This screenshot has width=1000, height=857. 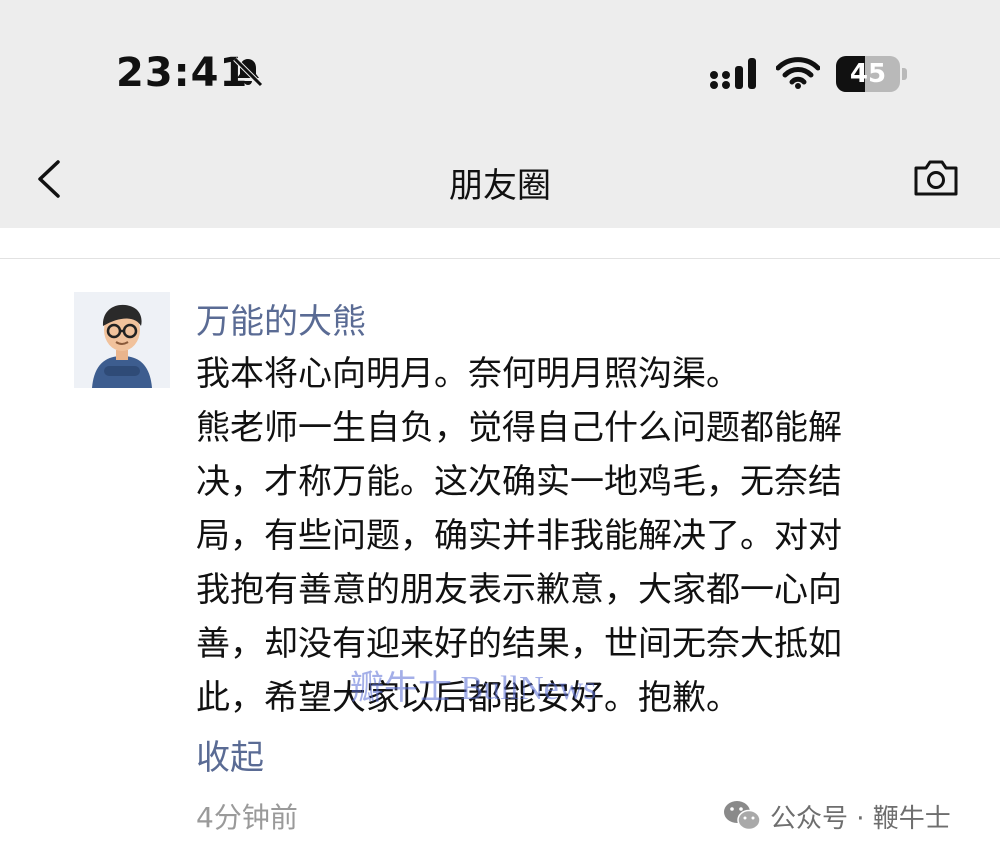 What do you see at coordinates (281, 318) in the screenshot?
I see `author-name: 万能的大熊` at bounding box center [281, 318].